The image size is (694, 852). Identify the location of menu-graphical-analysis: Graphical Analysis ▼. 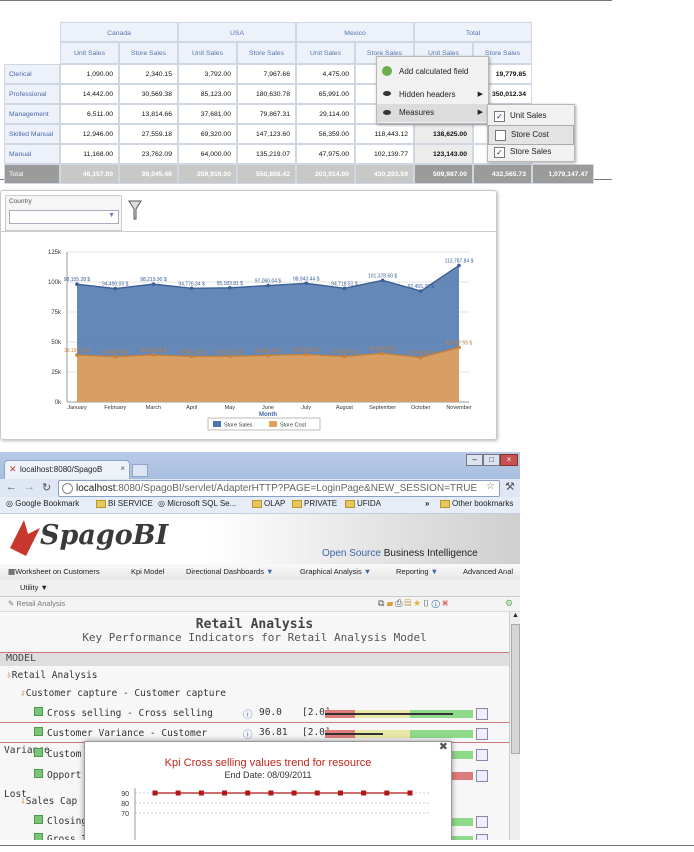
(335, 571).